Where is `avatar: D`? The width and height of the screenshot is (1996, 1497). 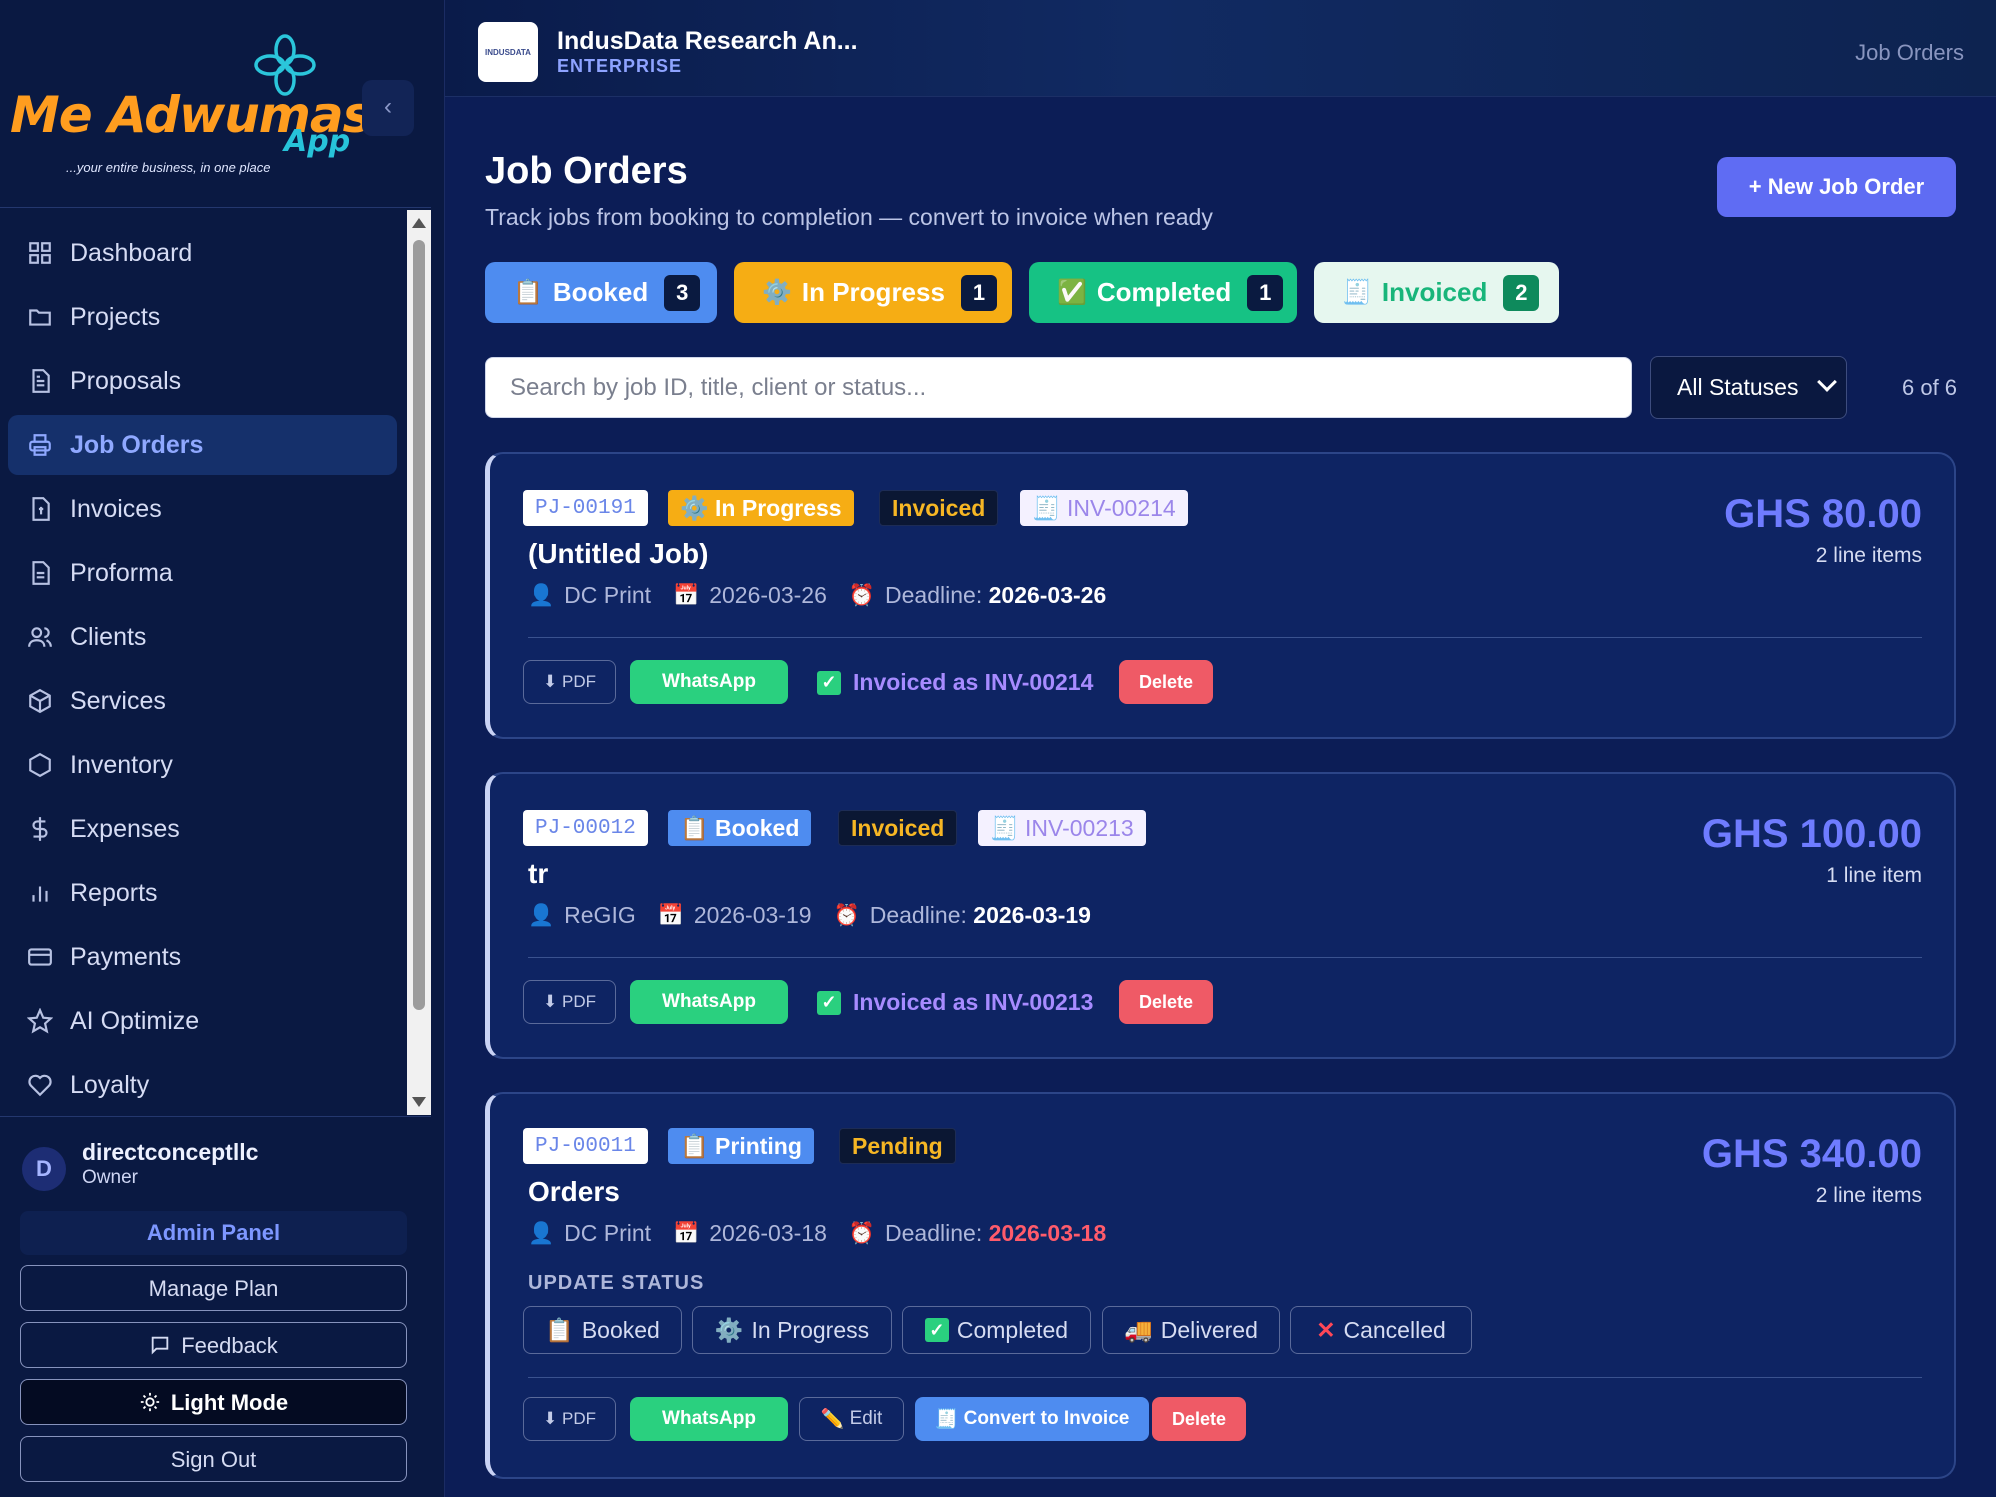 avatar: D is located at coordinates (44, 1169).